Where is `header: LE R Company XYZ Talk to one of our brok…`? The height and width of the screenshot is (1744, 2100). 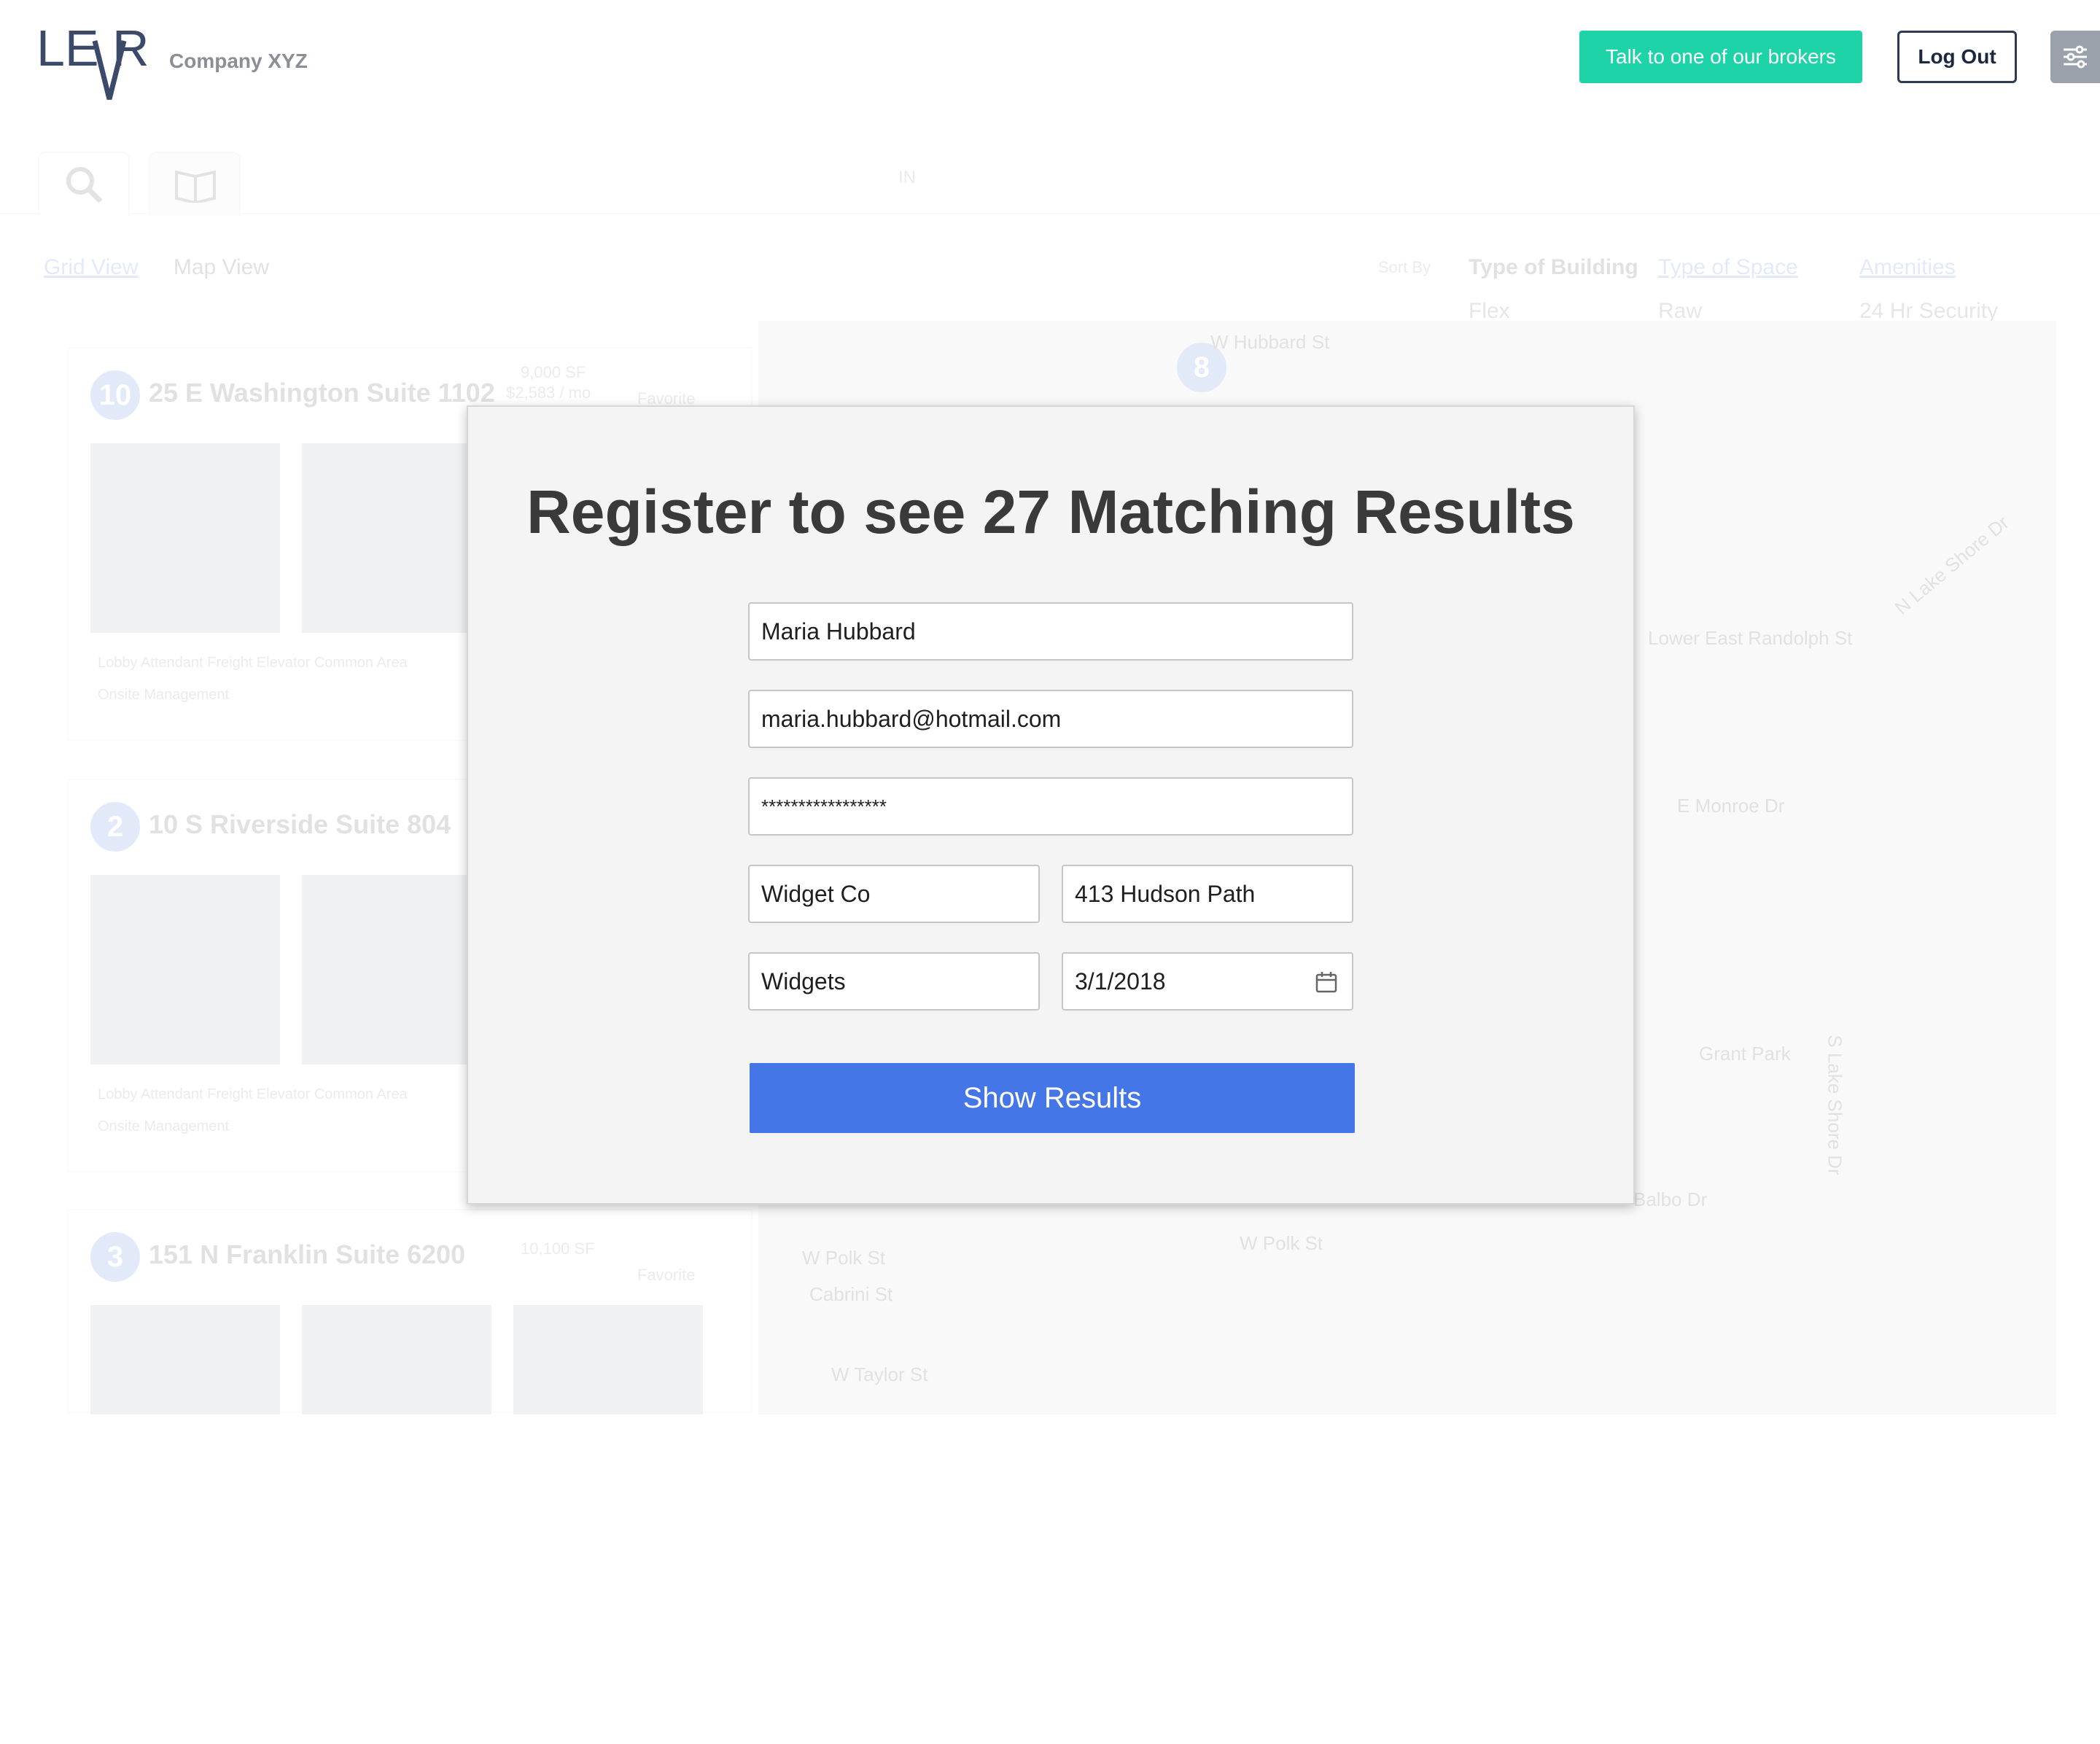 header: LE R Company XYZ Talk to one of our brok… is located at coordinates (1050, 62).